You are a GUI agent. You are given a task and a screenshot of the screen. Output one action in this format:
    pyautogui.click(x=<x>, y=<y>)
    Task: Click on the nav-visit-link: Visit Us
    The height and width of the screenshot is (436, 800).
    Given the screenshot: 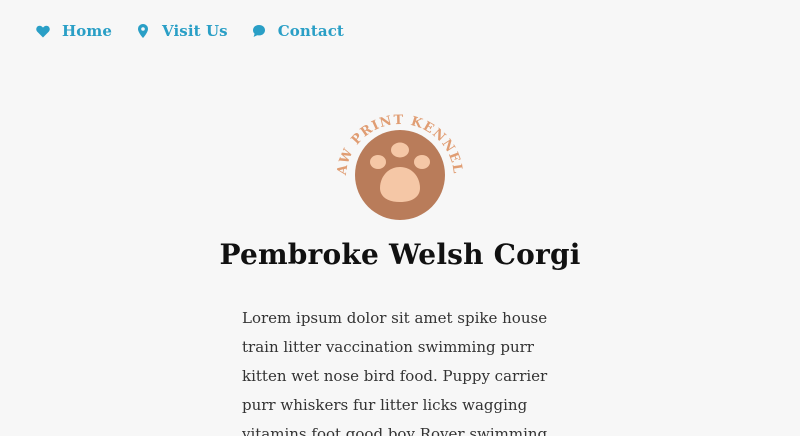 What is the action you would take?
    pyautogui.click(x=181, y=31)
    